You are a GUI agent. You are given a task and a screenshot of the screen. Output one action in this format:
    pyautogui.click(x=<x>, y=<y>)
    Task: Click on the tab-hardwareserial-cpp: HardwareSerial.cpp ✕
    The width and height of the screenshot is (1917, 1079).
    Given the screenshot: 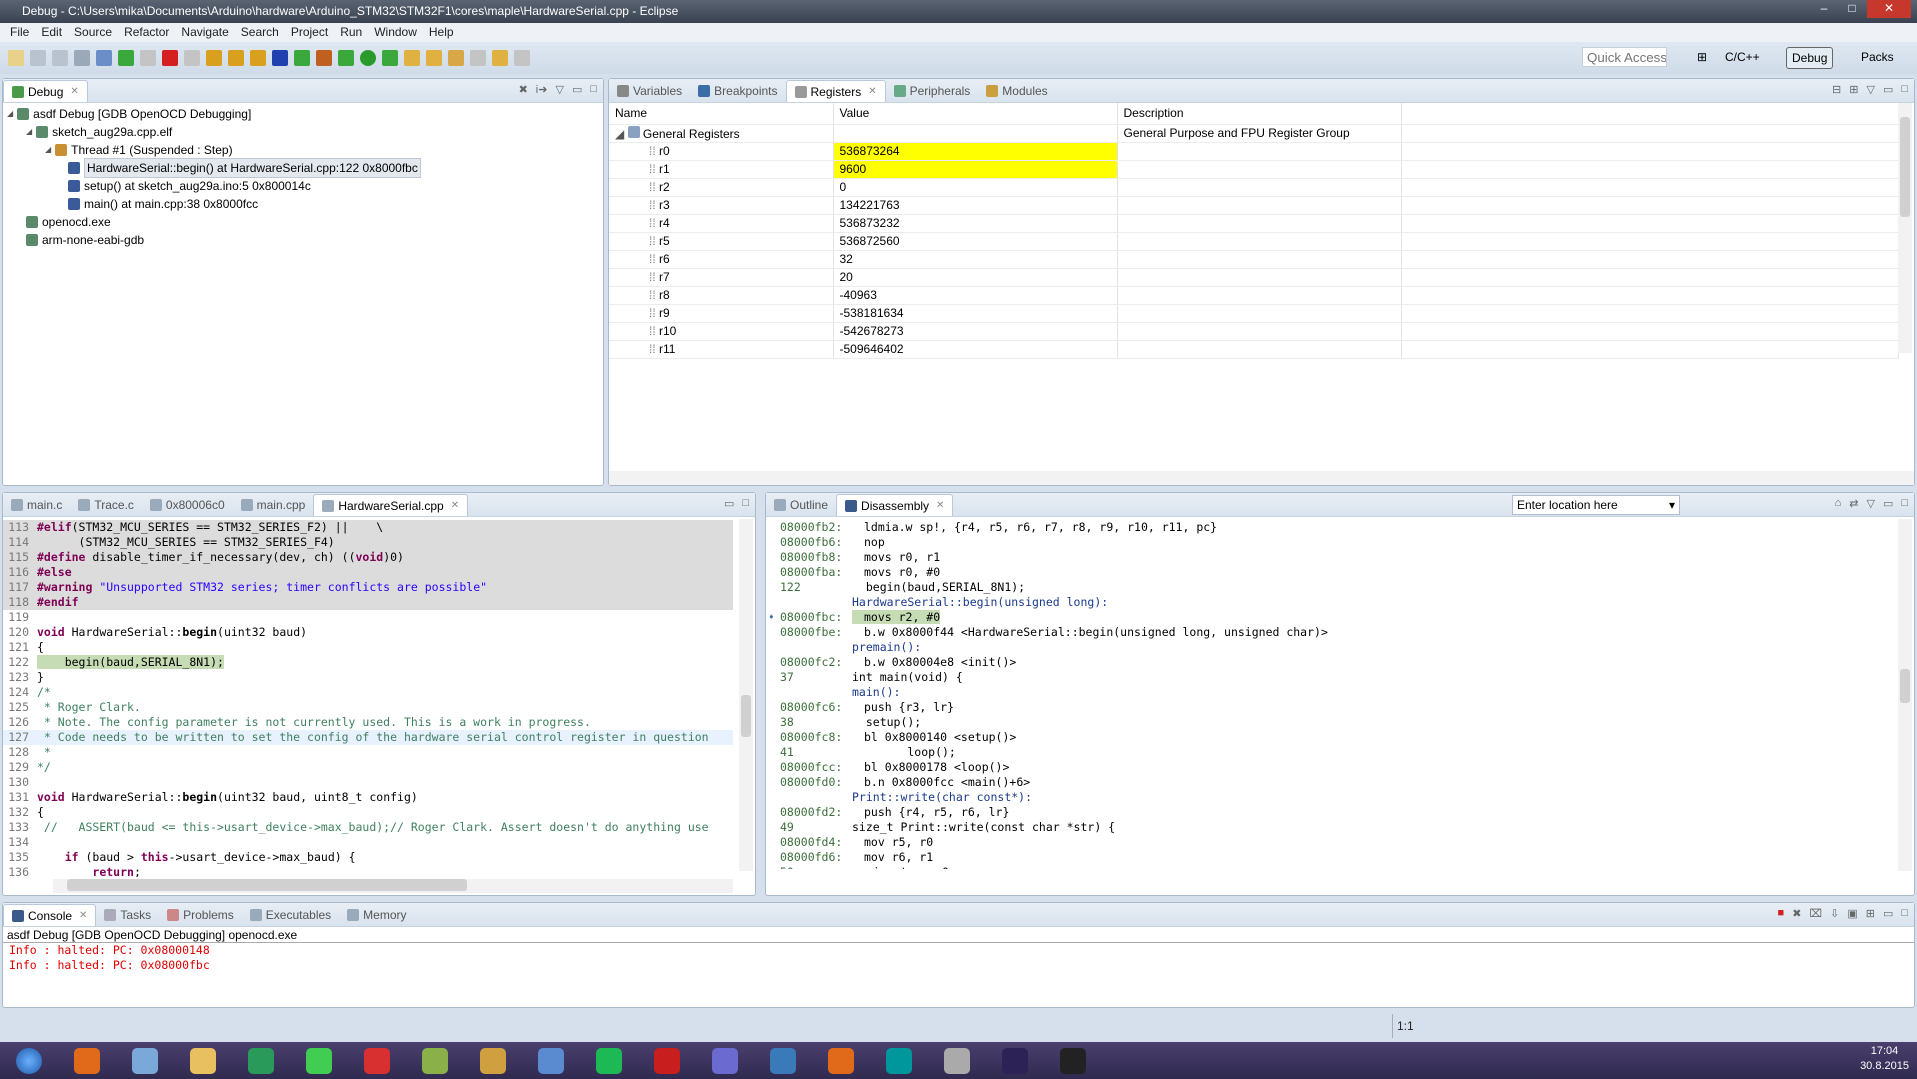 What is the action you would take?
    pyautogui.click(x=391, y=505)
    